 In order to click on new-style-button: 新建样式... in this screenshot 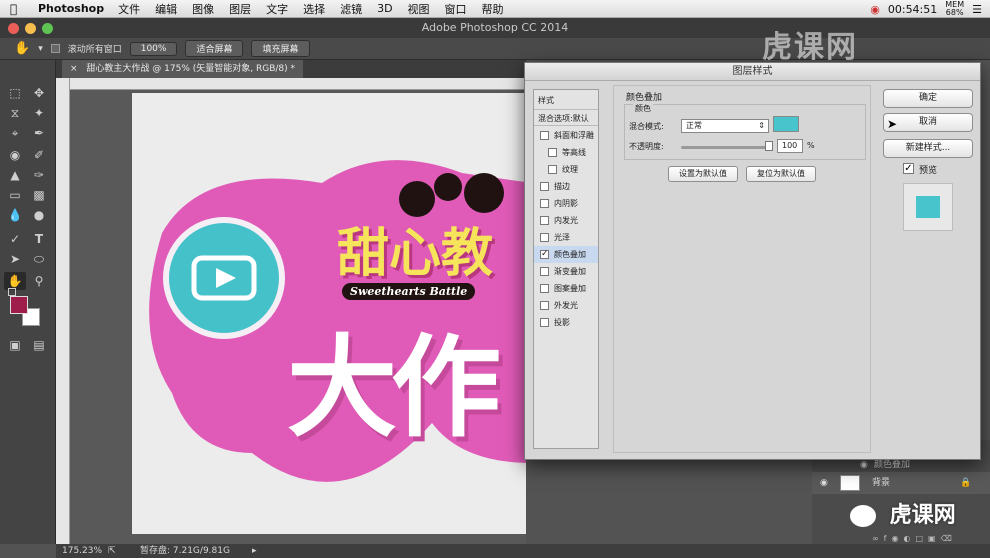, I will do `click(928, 148)`.